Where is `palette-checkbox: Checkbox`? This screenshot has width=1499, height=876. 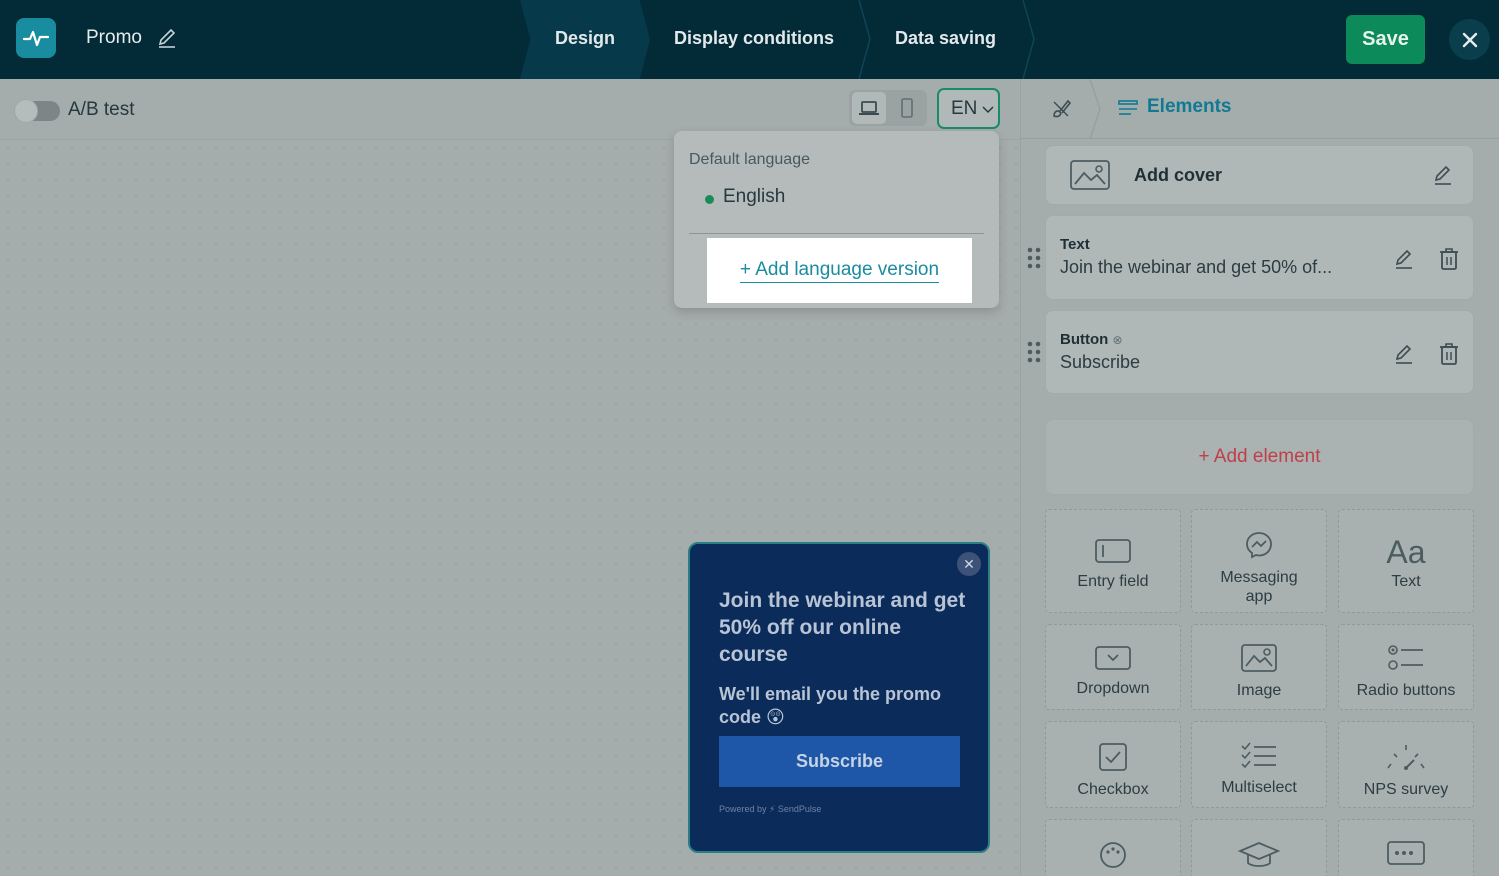
palette-checkbox: Checkbox is located at coordinates (1113, 764).